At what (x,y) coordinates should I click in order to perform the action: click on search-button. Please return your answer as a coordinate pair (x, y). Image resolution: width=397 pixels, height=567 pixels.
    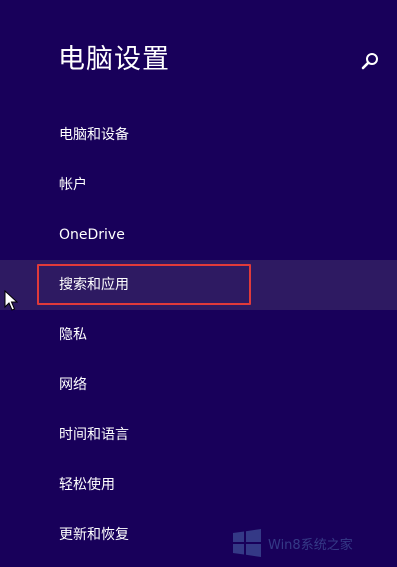
    Looking at the image, I should click on (370, 61).